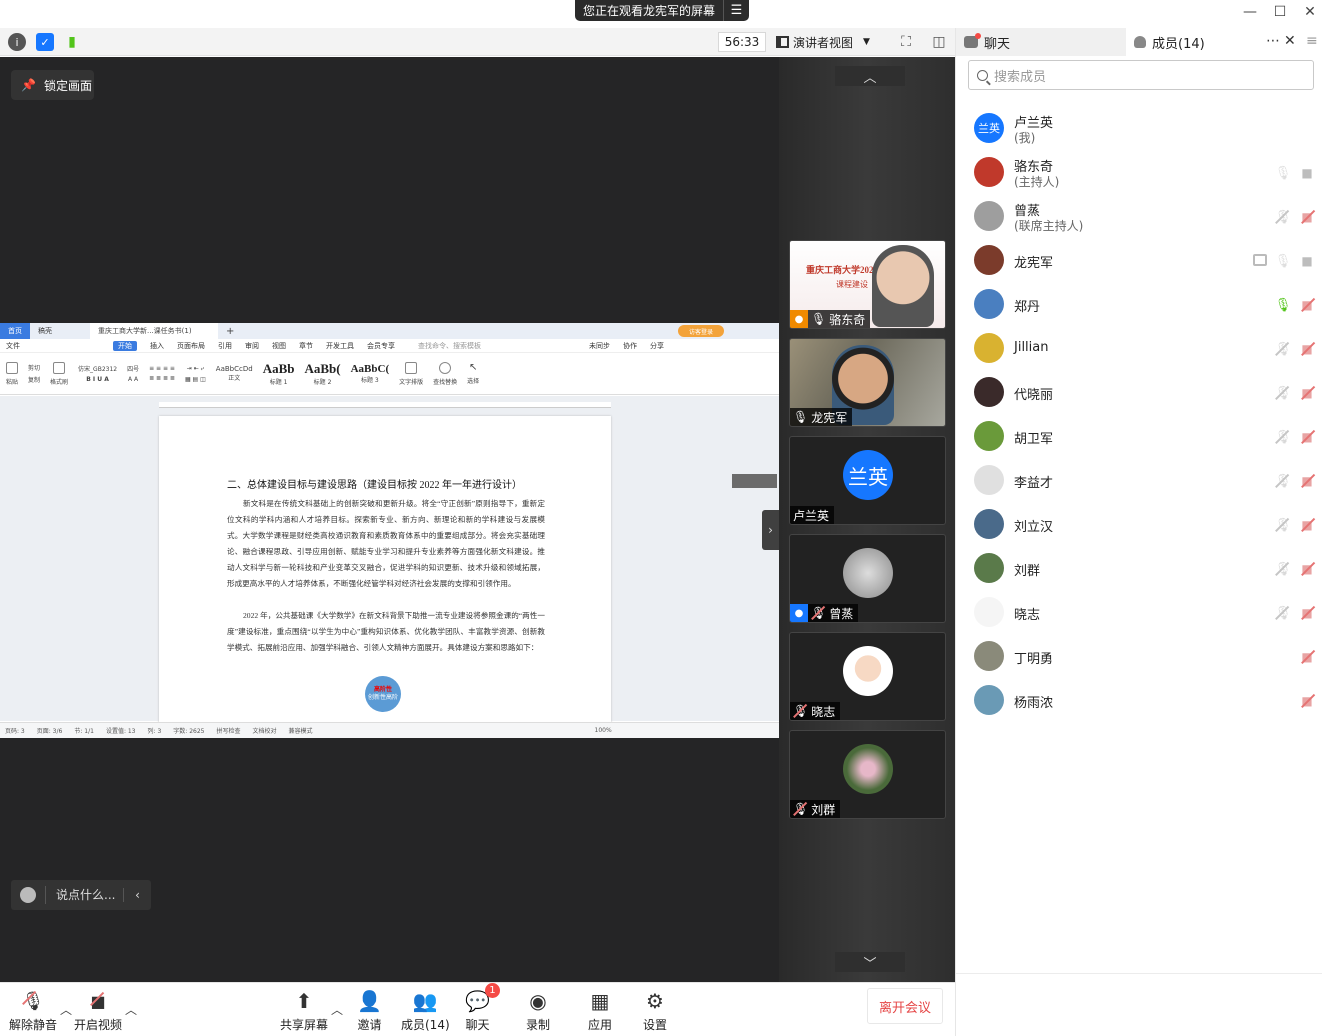 The height and width of the screenshot is (1036, 1322). I want to click on style-heading1: AaBb 标题 1, so click(279, 373).